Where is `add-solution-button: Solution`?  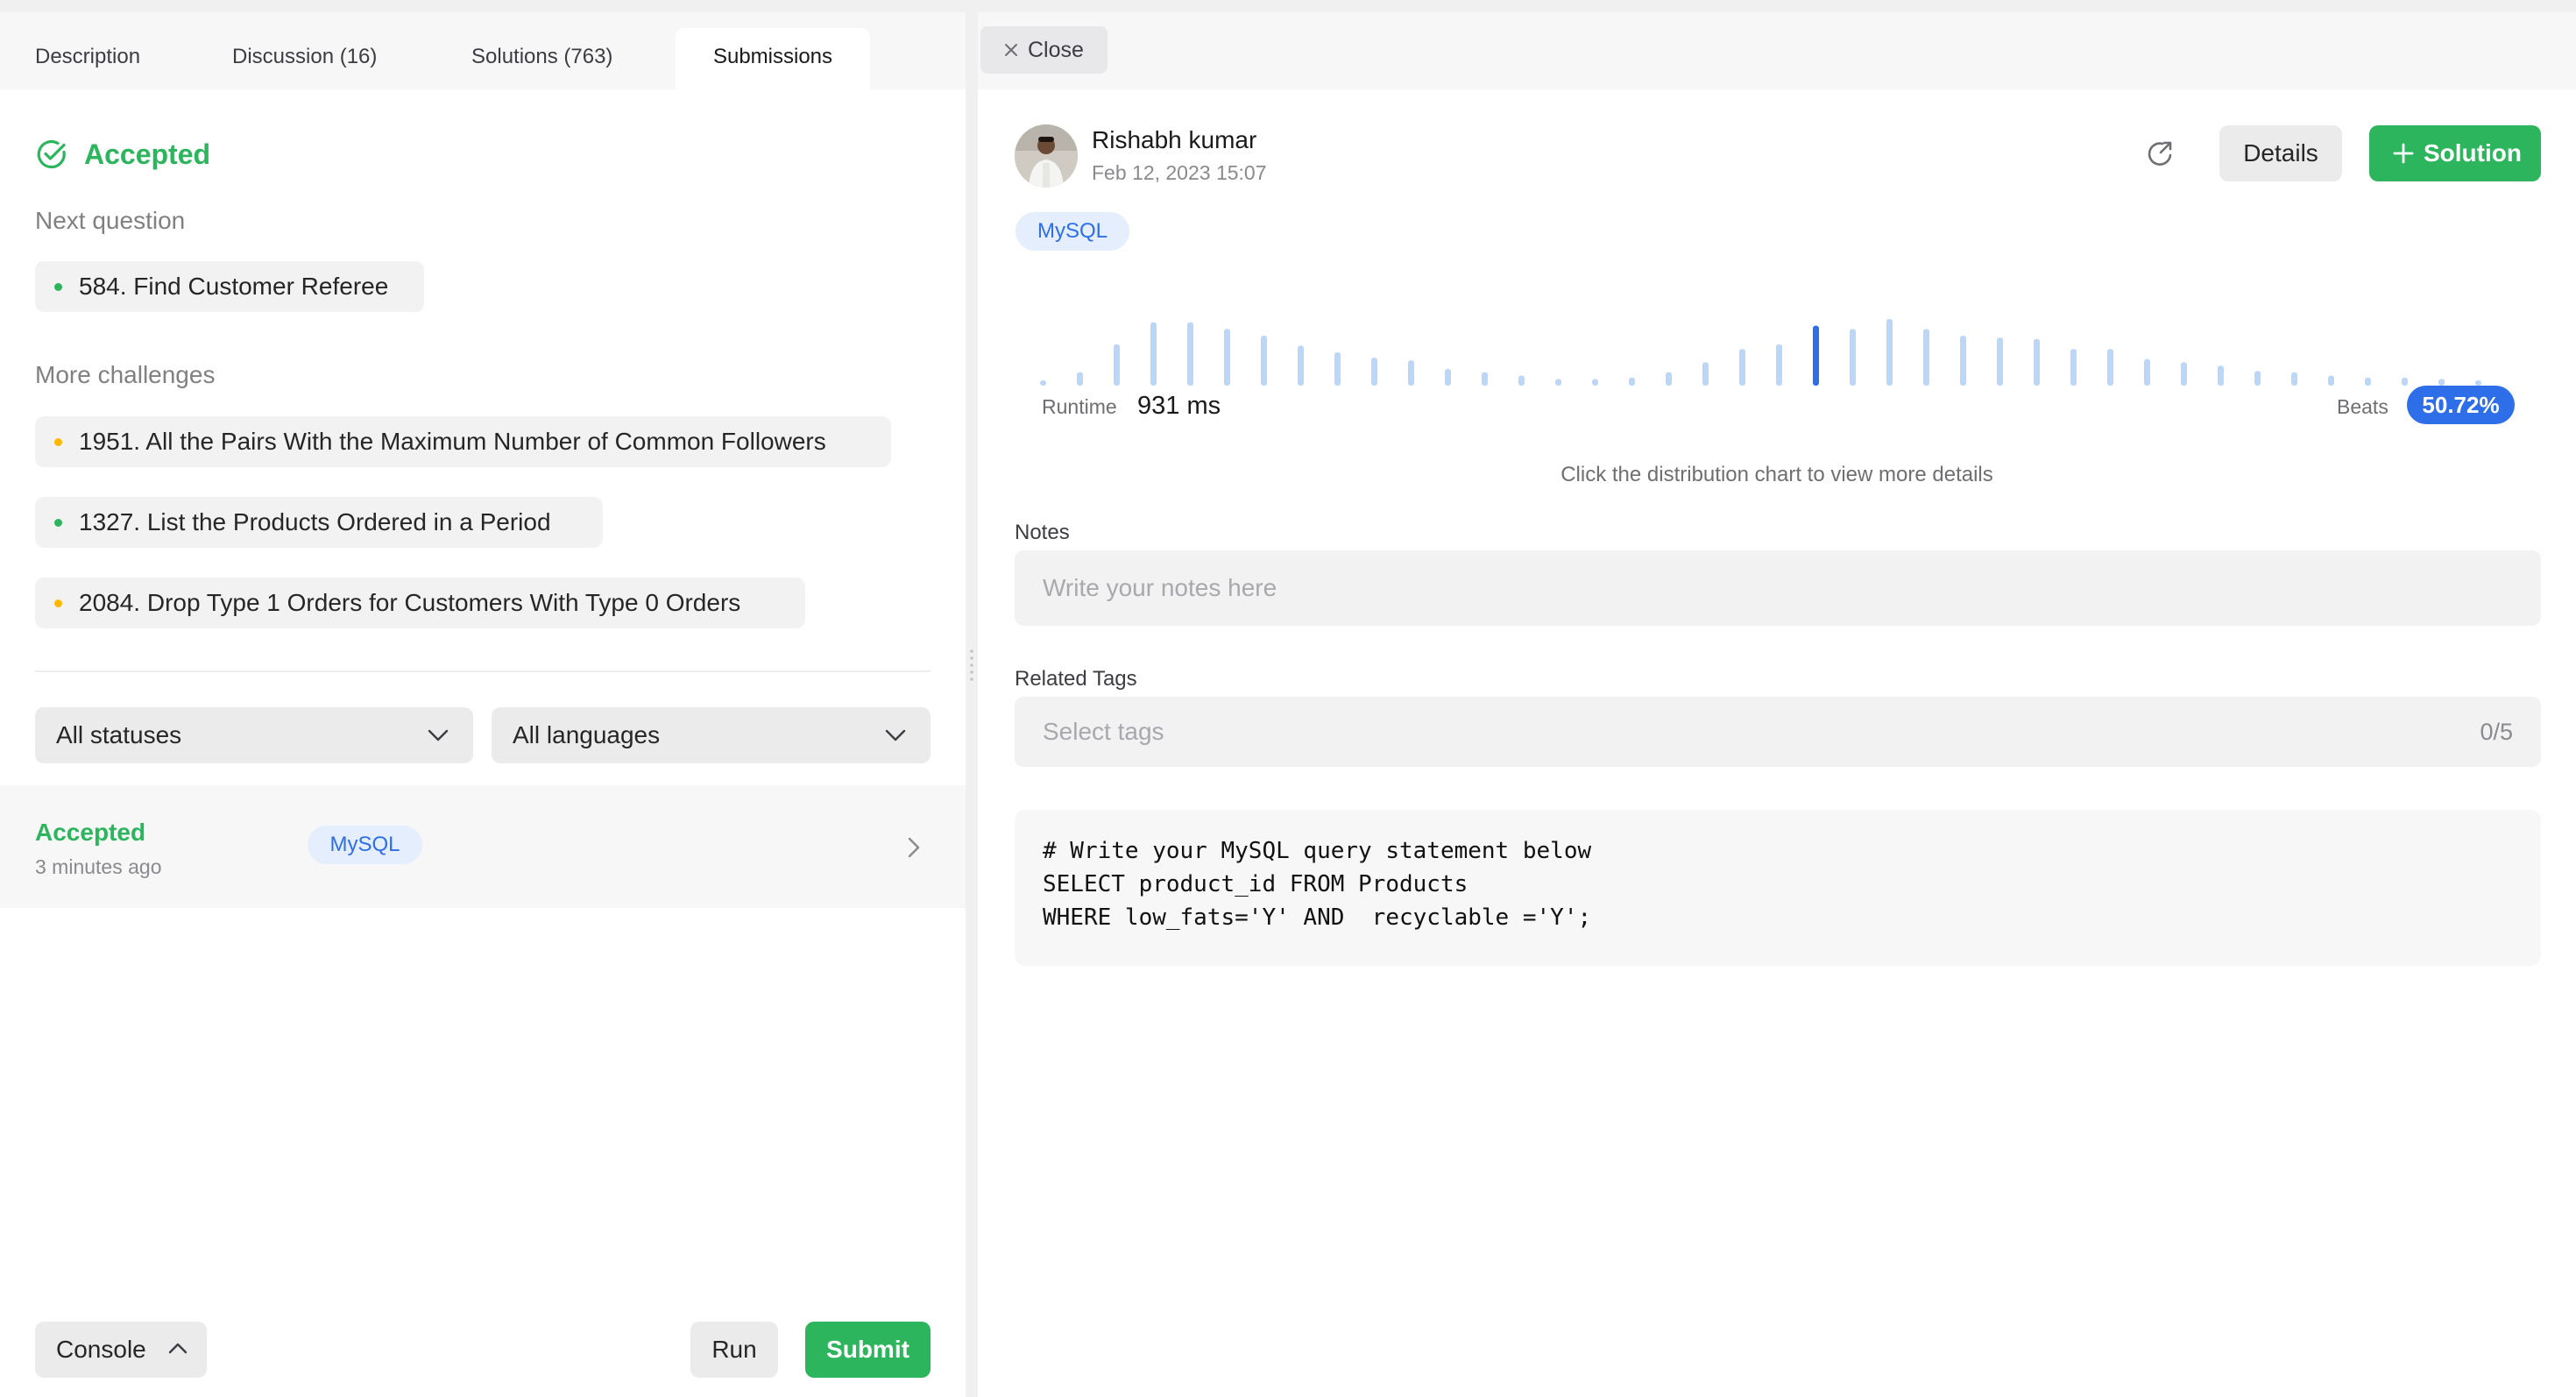
add-solution-button: Solution is located at coordinates (2455, 153).